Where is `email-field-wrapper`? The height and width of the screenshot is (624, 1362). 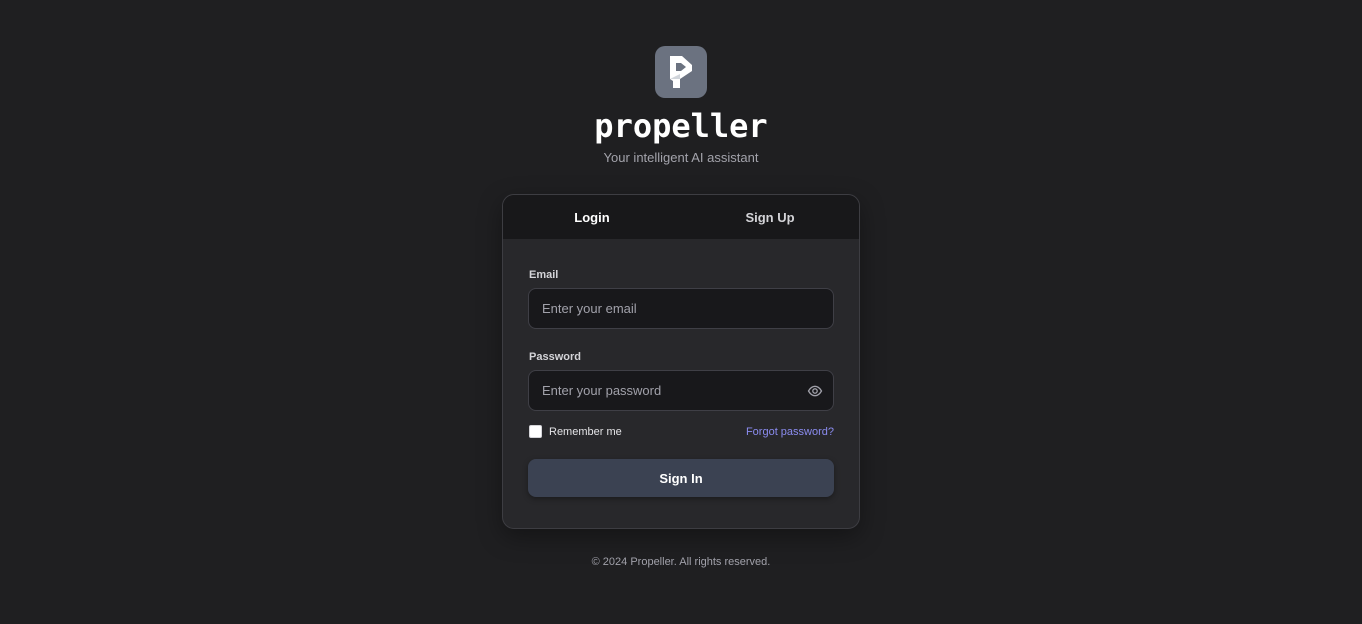 email-field-wrapper is located at coordinates (681, 308).